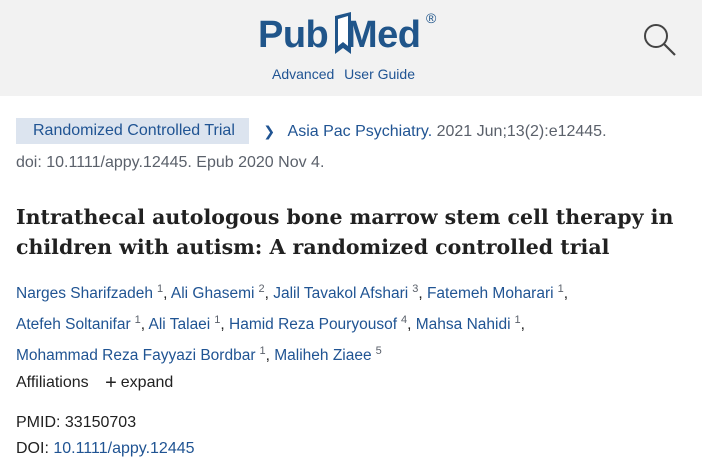 This screenshot has width=702, height=462. I want to click on logo-pub-text: Pub, so click(293, 35).